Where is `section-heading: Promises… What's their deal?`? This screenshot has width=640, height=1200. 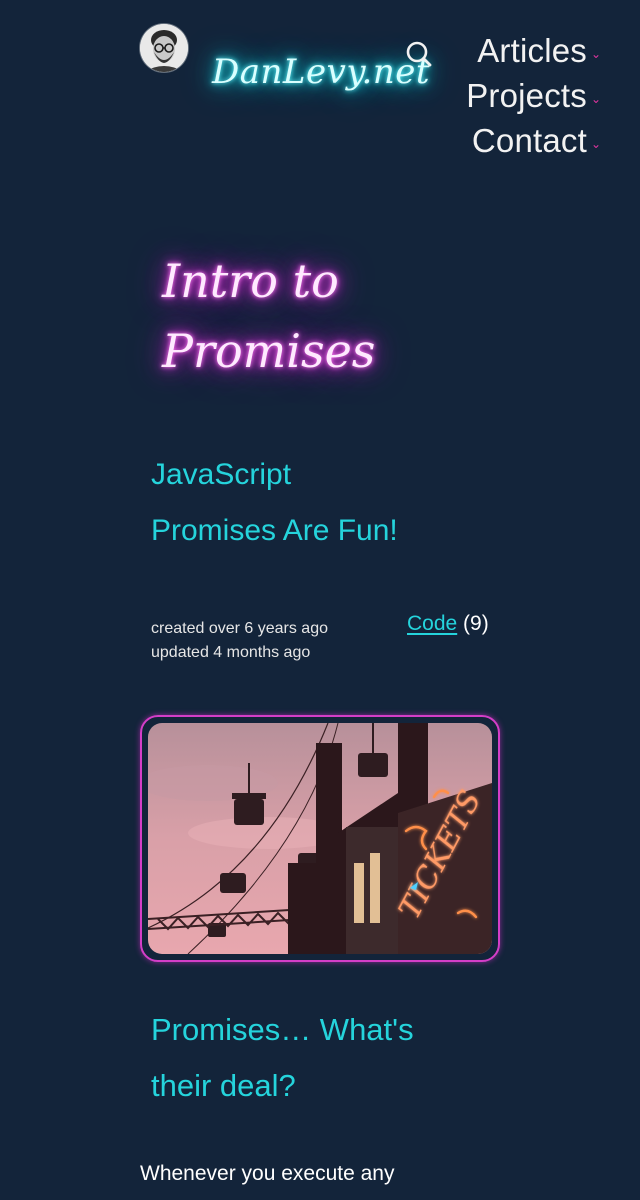 section-heading: Promises… What's their deal? is located at coordinates (321, 1058).